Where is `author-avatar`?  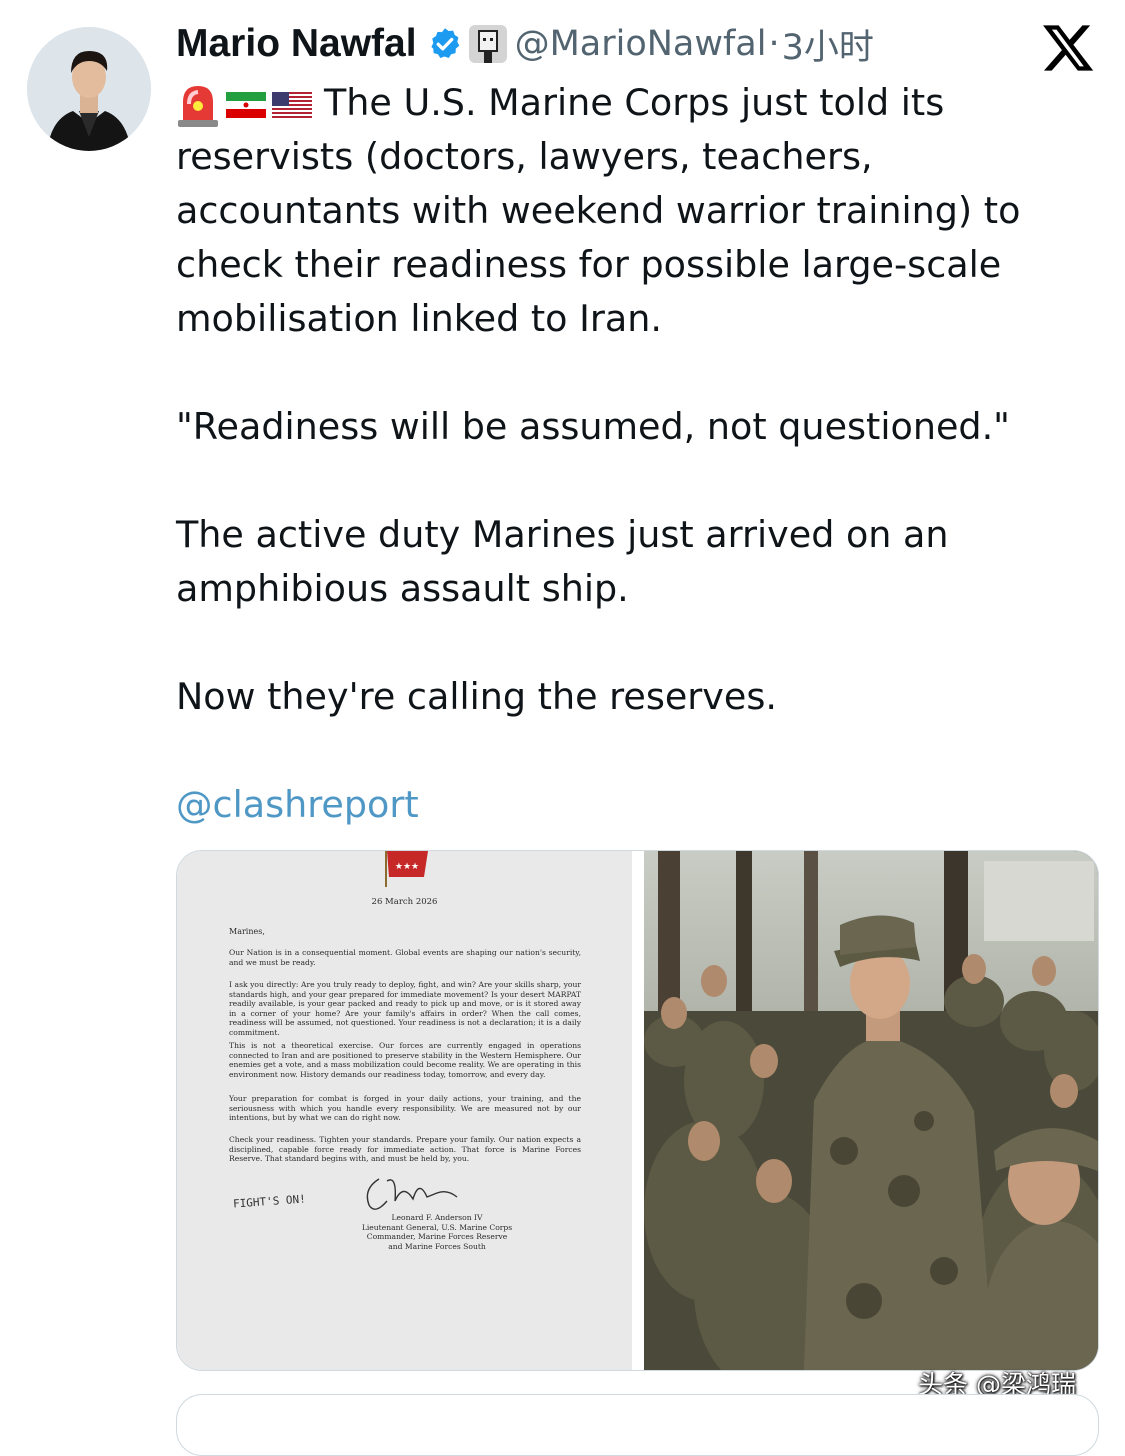 author-avatar is located at coordinates (89, 89).